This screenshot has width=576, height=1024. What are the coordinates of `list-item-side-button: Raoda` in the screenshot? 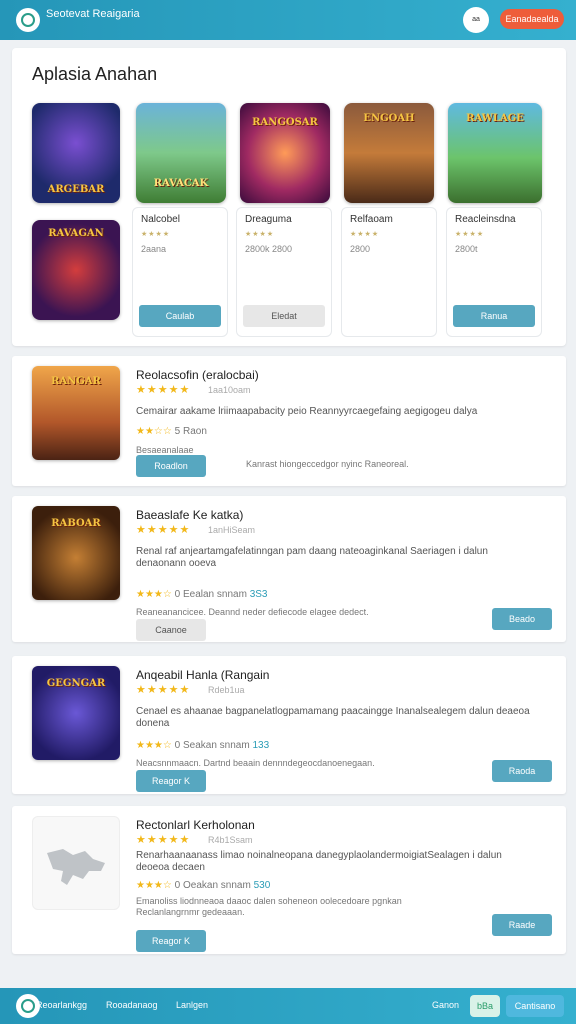 It's located at (522, 771).